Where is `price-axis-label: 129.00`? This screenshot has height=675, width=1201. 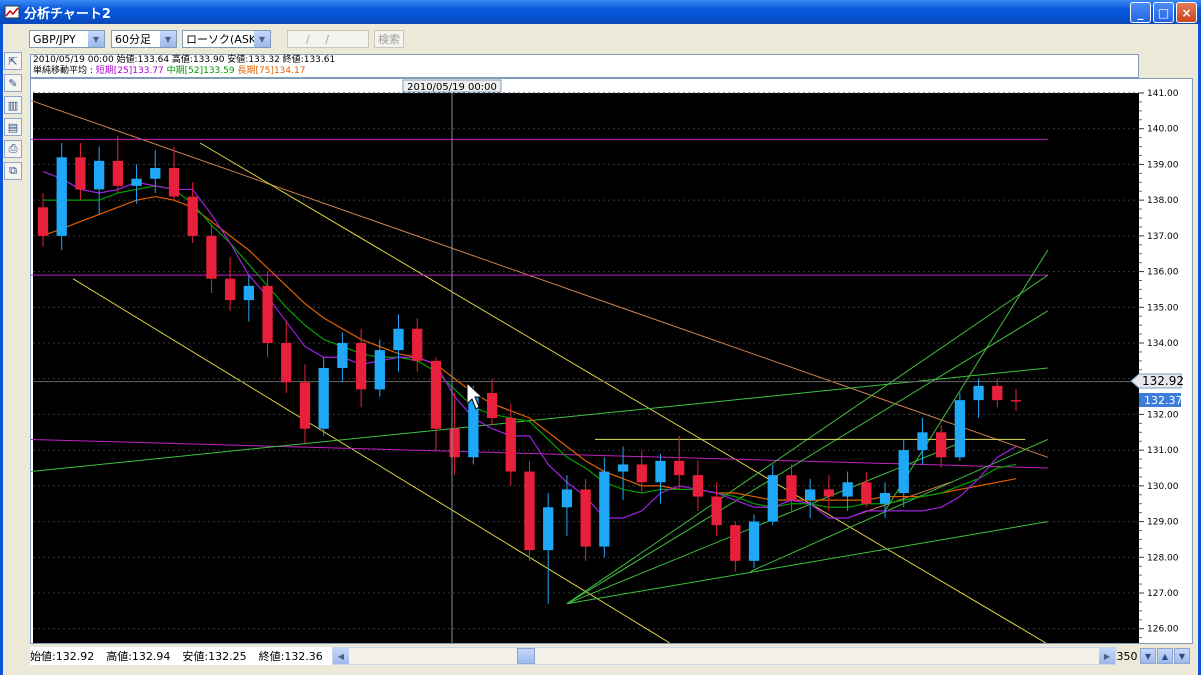 price-axis-label: 129.00 is located at coordinates (1163, 523).